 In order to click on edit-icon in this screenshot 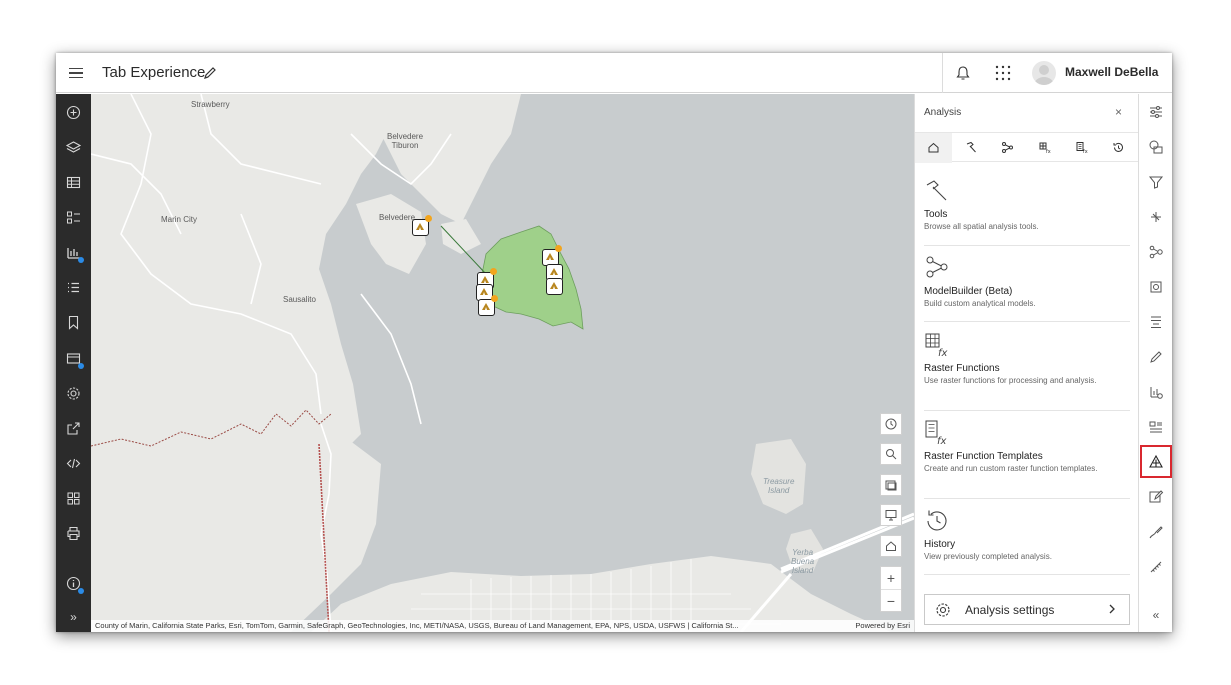, I will do `click(1156, 497)`.